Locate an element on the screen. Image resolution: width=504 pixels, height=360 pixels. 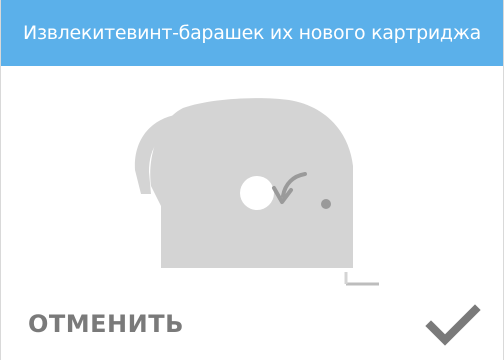
wingnut-dot is located at coordinates (326, 204).